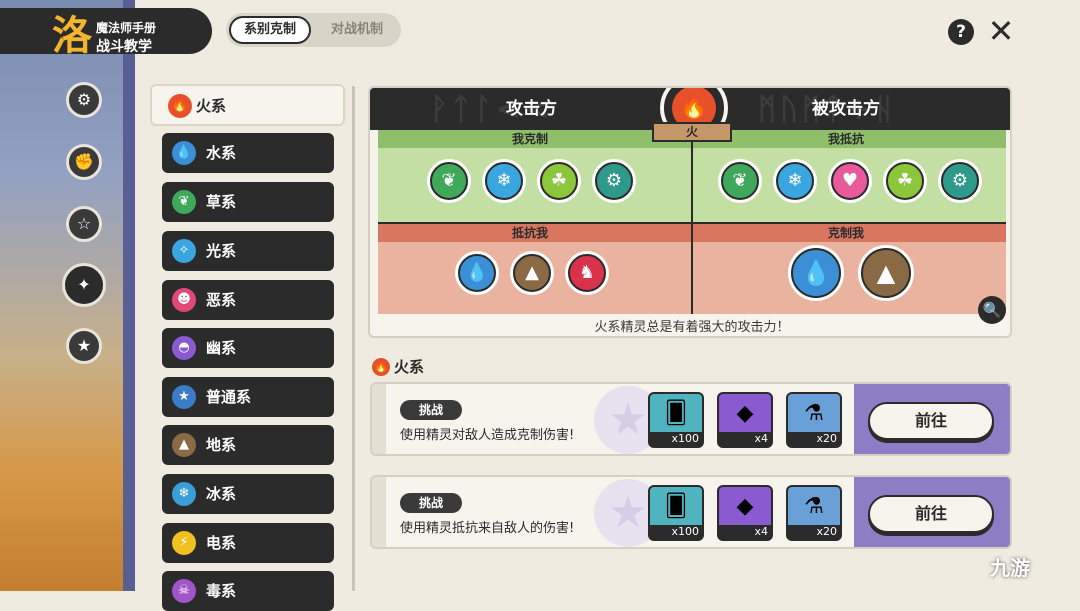 The image size is (1080, 611). I want to click on counter-grid-top: 我克制 我抵抗 ❦ ❄ ☘ ⚙ ❦ ❄ ♥ ☘ ⚙, so click(692, 177).